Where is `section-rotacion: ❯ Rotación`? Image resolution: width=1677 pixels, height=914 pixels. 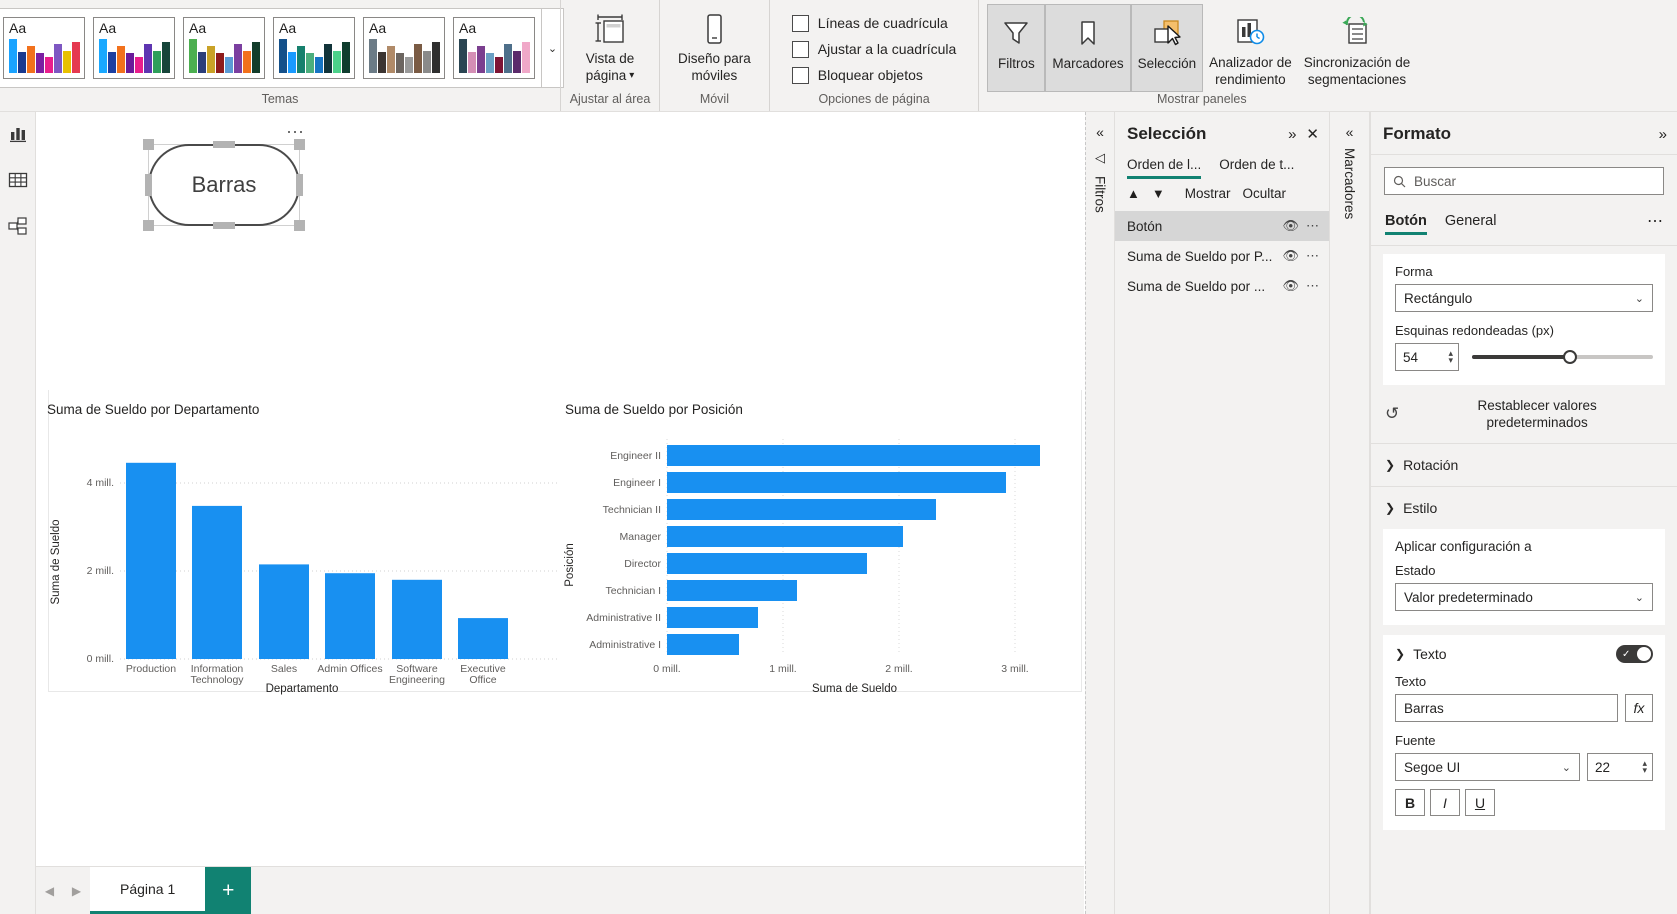 section-rotacion: ❯ Rotación is located at coordinates (1524, 464).